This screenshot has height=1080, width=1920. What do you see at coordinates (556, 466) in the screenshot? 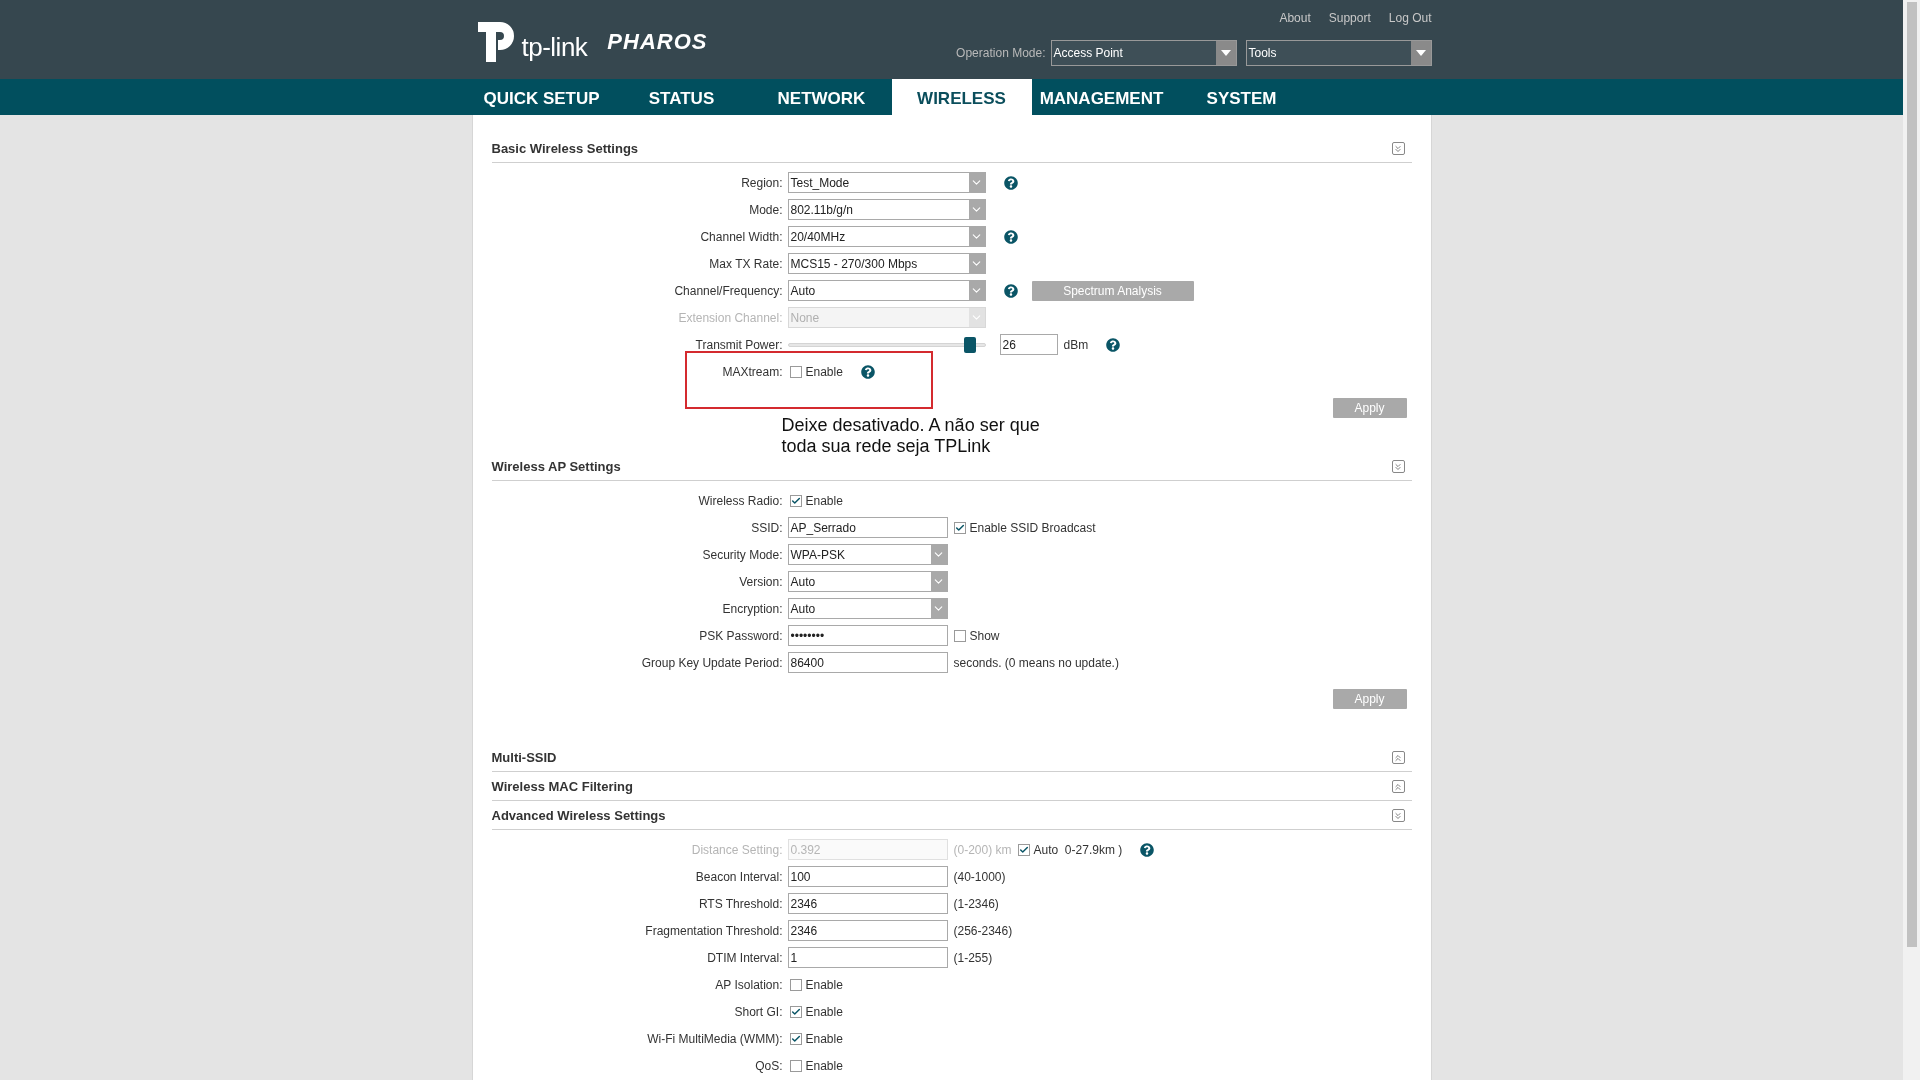
I see `section-title: Wireless AP Settings` at bounding box center [556, 466].